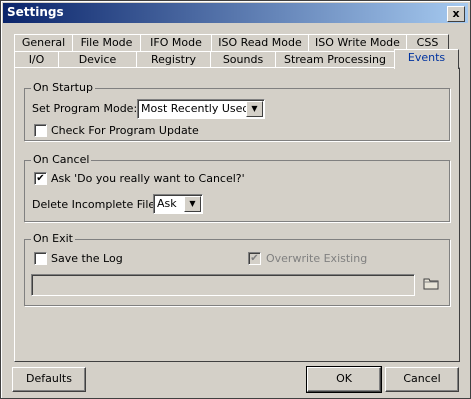 Image resolution: width=471 pixels, height=399 pixels. I want to click on log-path-field, so click(223, 285).